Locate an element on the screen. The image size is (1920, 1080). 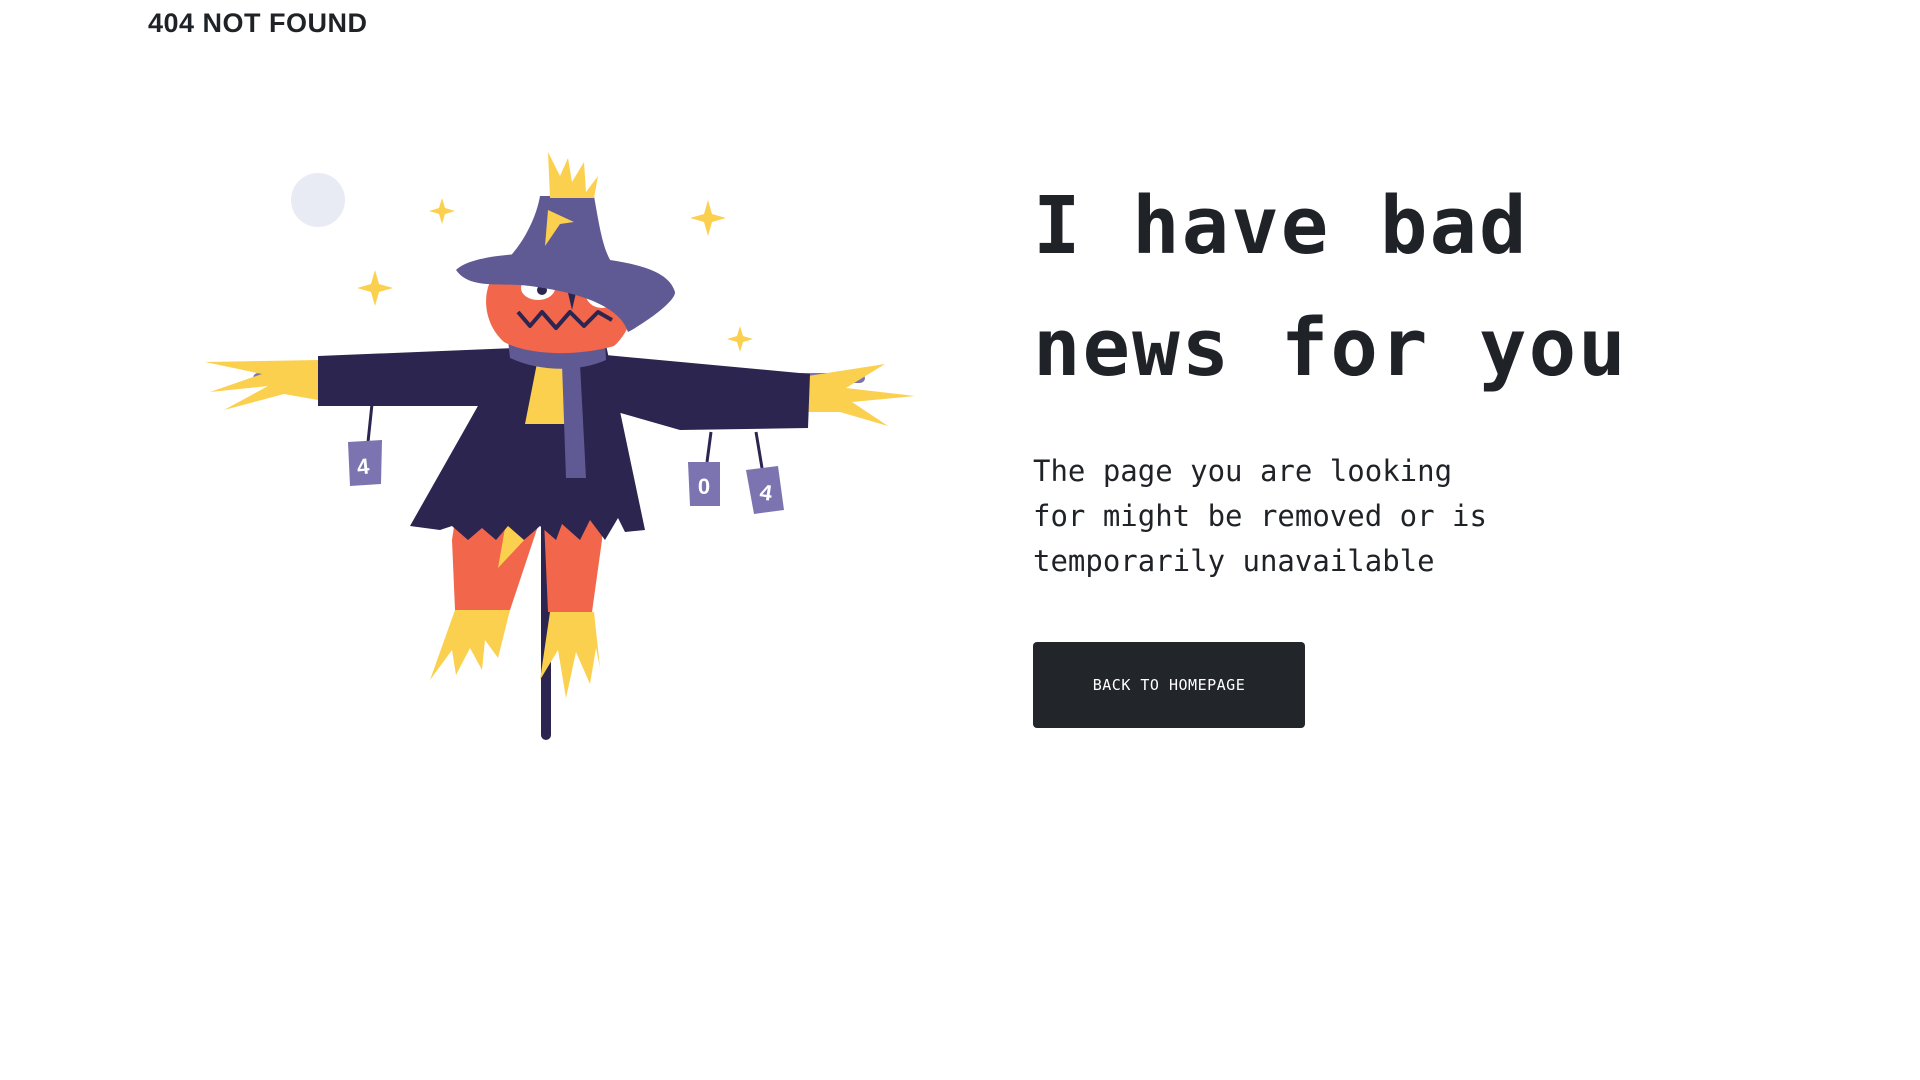
error-headline: I have bad news for you is located at coordinates (1330, 287).